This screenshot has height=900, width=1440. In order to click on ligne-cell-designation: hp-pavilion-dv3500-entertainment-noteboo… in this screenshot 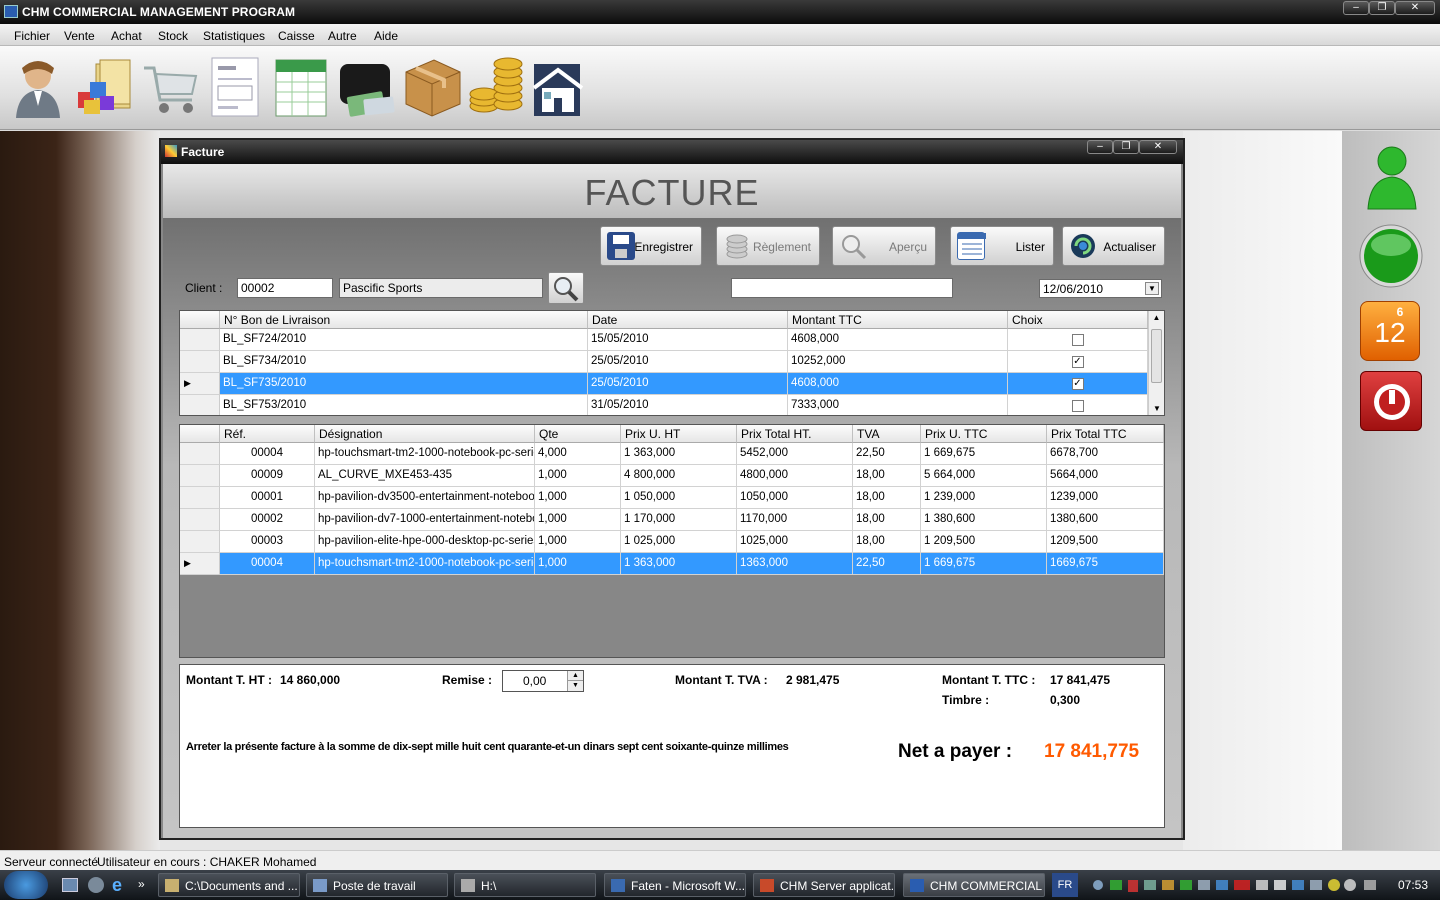, I will do `click(425, 498)`.